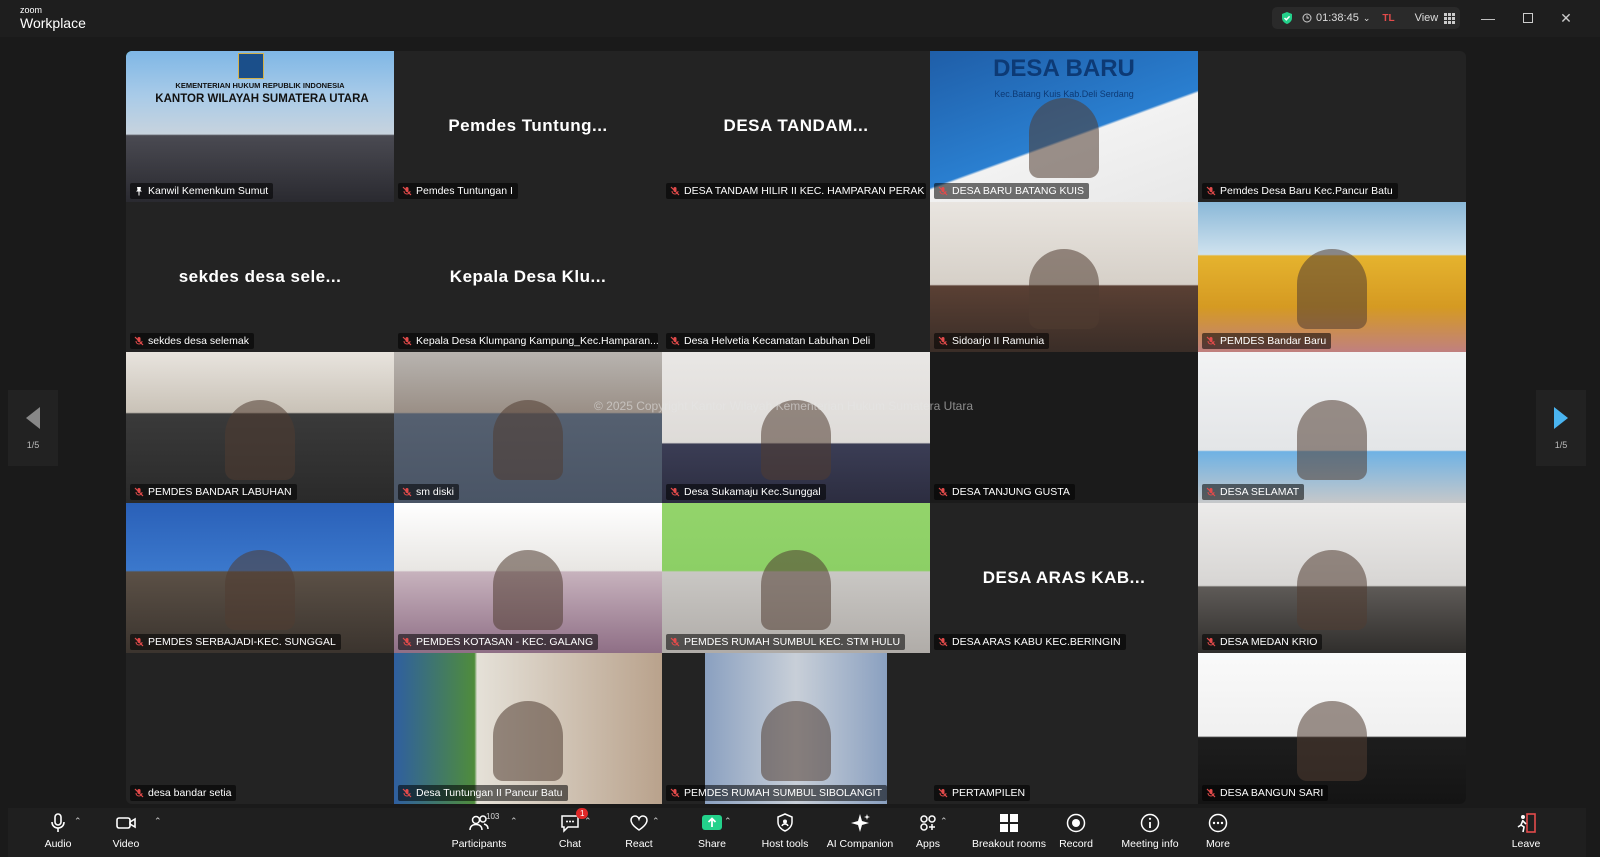  I want to click on participant-name-tag: PEMDES SERBAJADI-KEC. SUNGGAL, so click(235, 642).